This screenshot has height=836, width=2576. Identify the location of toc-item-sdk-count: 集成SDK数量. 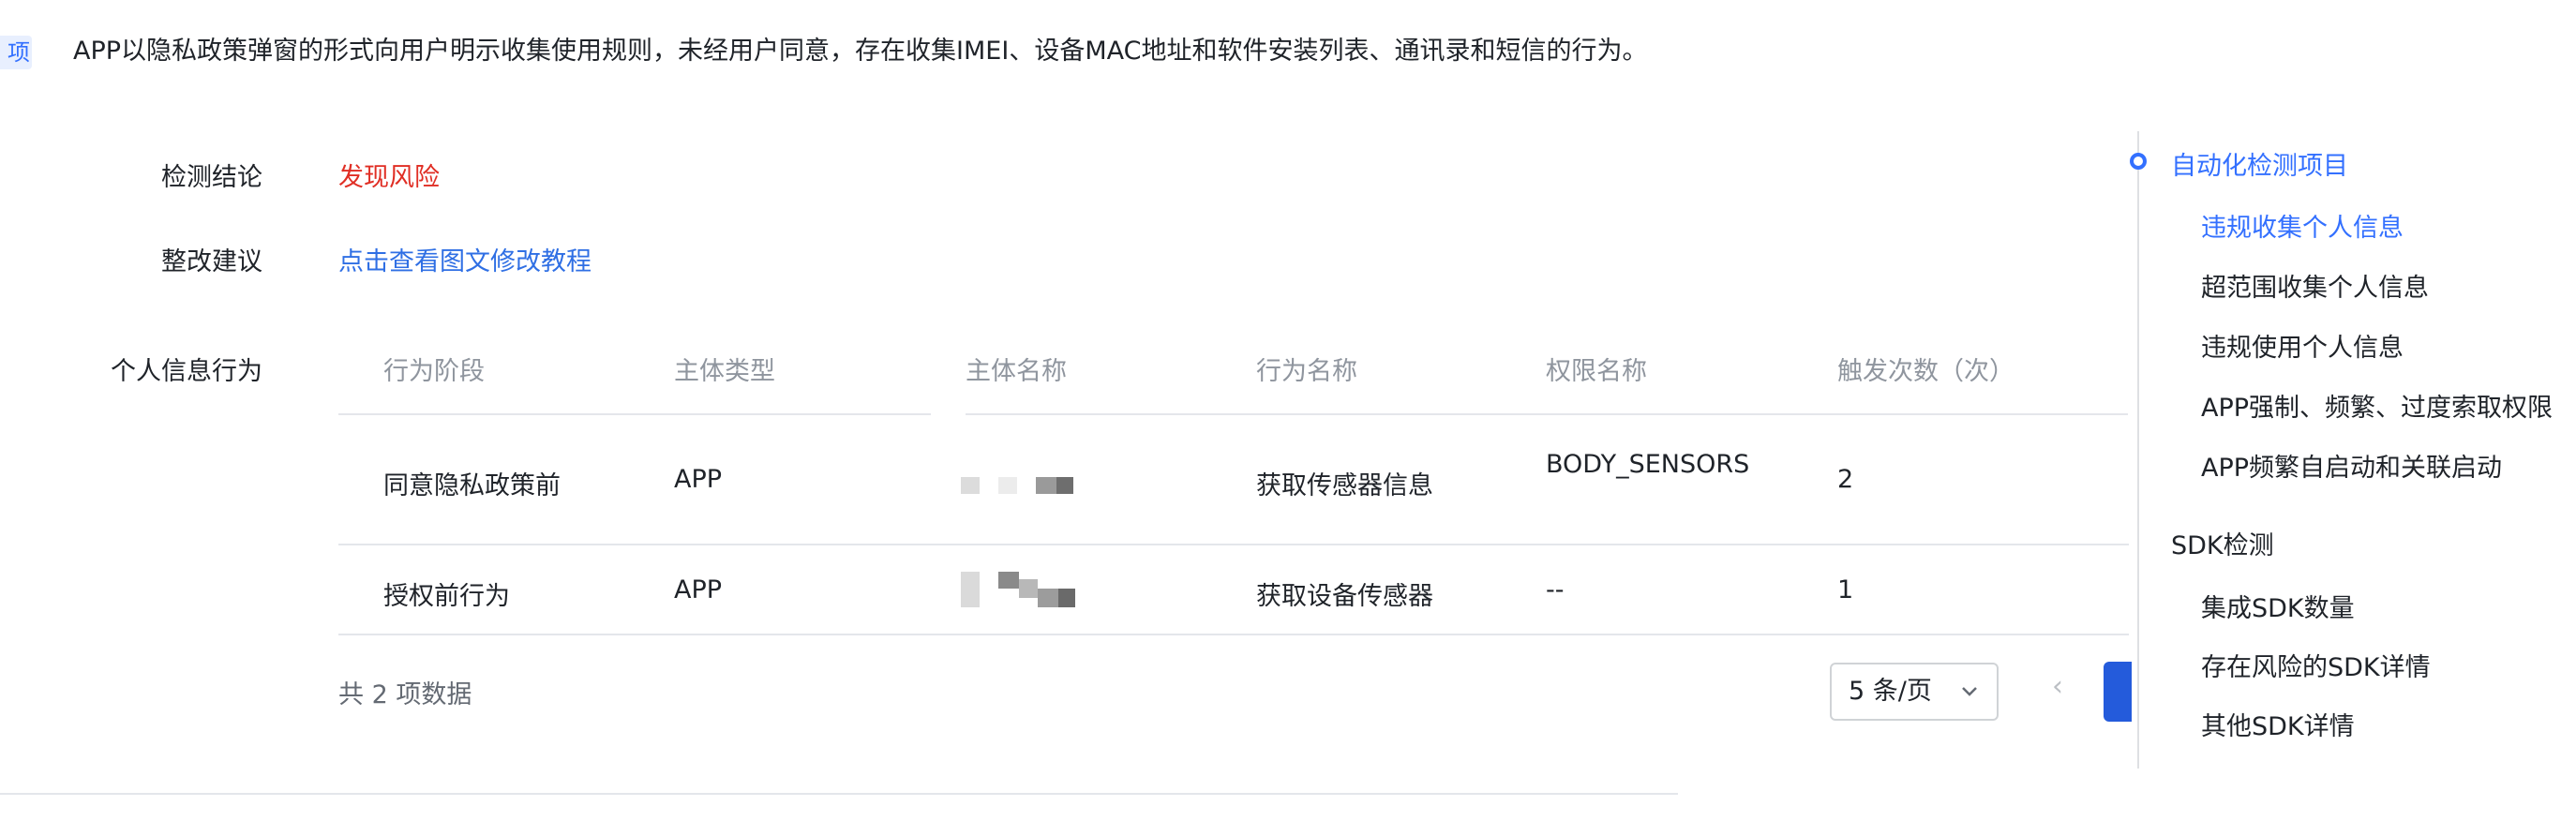
(2278, 606).